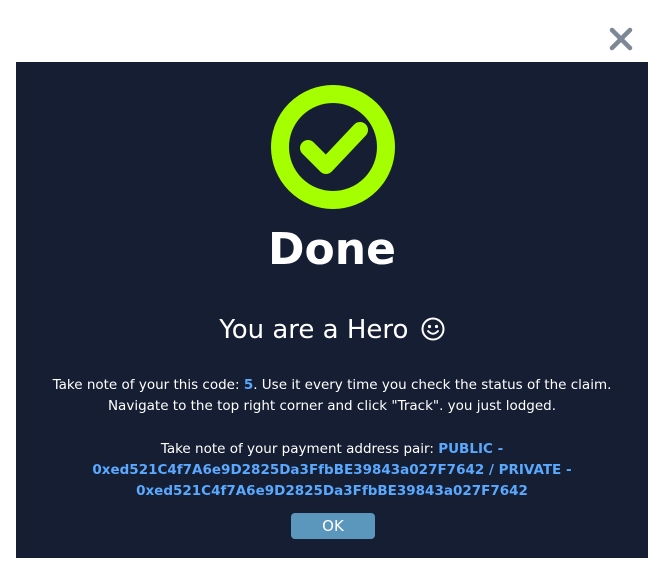 The height and width of the screenshot is (572, 664). I want to click on subtitle-text: You are a Hero, so click(314, 330).